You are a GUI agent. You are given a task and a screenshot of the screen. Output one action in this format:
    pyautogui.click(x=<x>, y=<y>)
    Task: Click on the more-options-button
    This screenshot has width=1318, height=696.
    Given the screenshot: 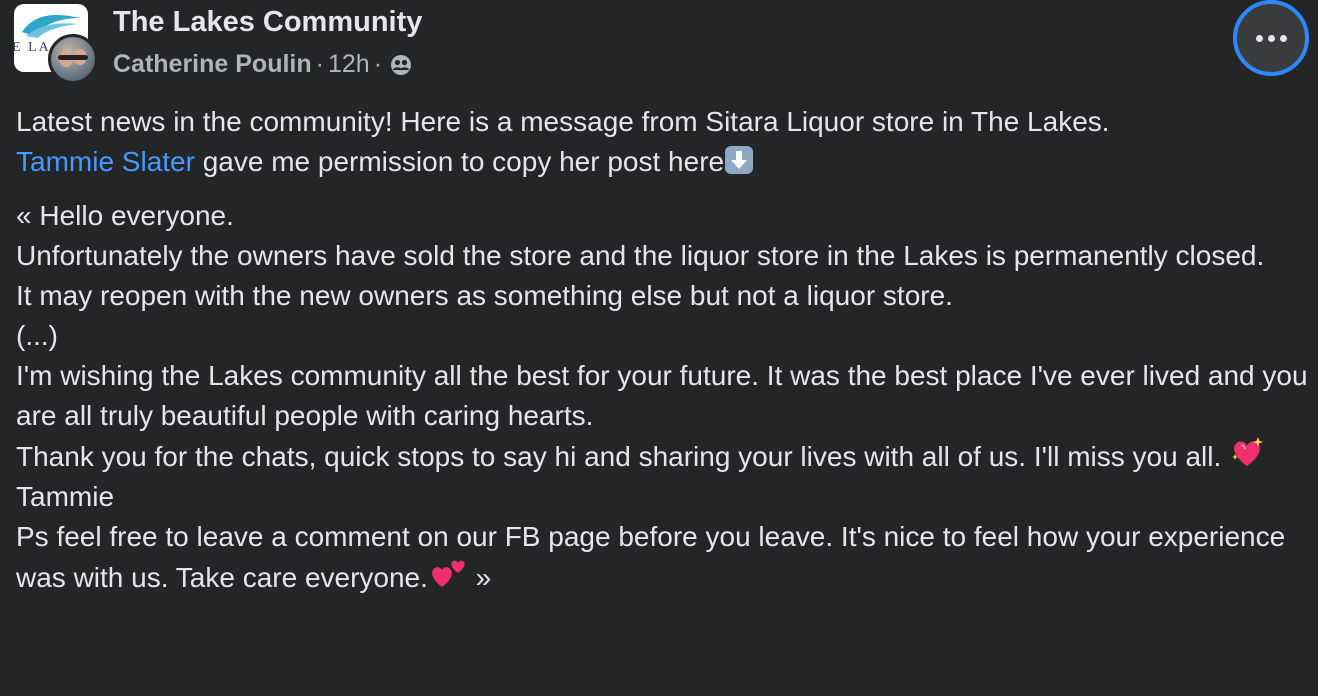 What is the action you would take?
    pyautogui.click(x=1271, y=38)
    